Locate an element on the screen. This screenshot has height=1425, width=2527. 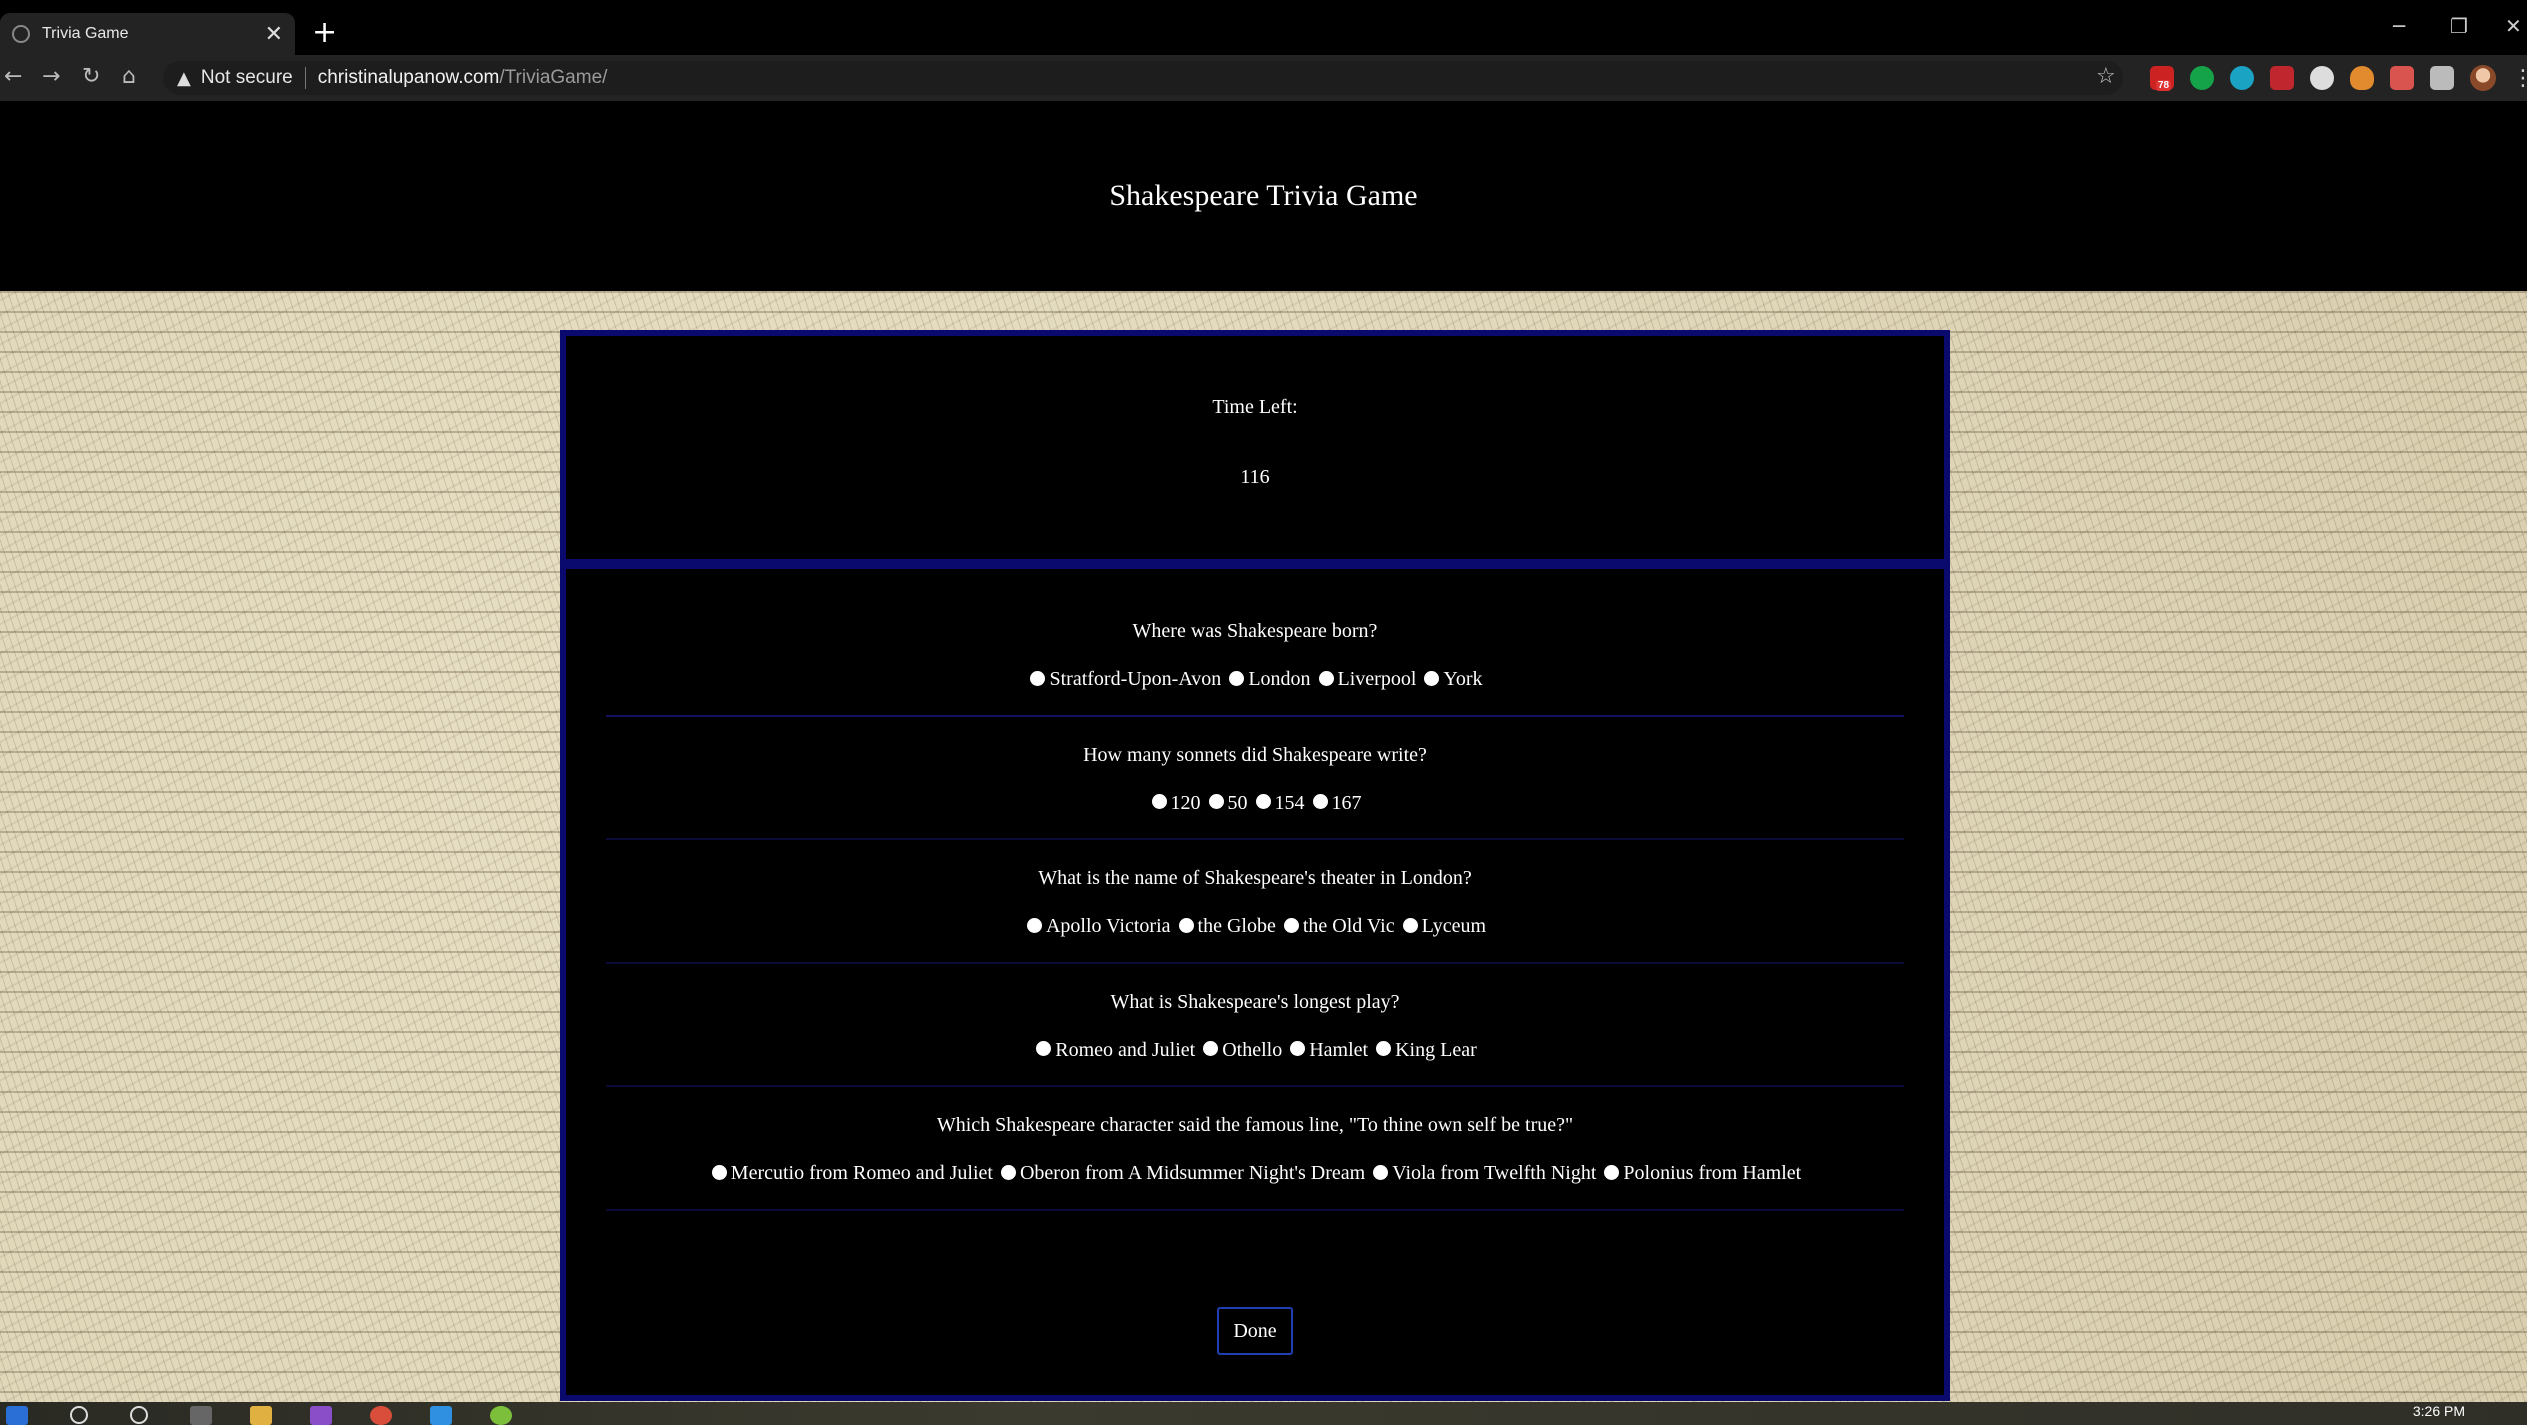
extension-circle-icon is located at coordinates (2322, 78).